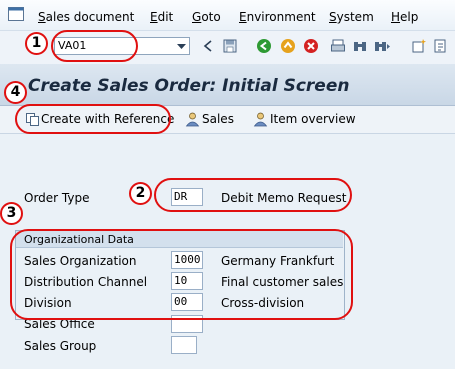 This screenshot has height=369, width=455. I want to click on shortcut-icon, so click(441, 46).